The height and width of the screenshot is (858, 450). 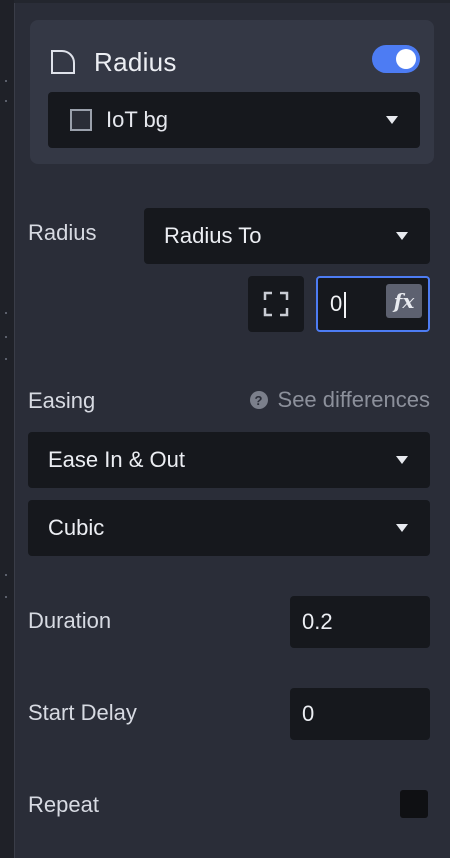 I want to click on text-cursor, so click(x=345, y=305).